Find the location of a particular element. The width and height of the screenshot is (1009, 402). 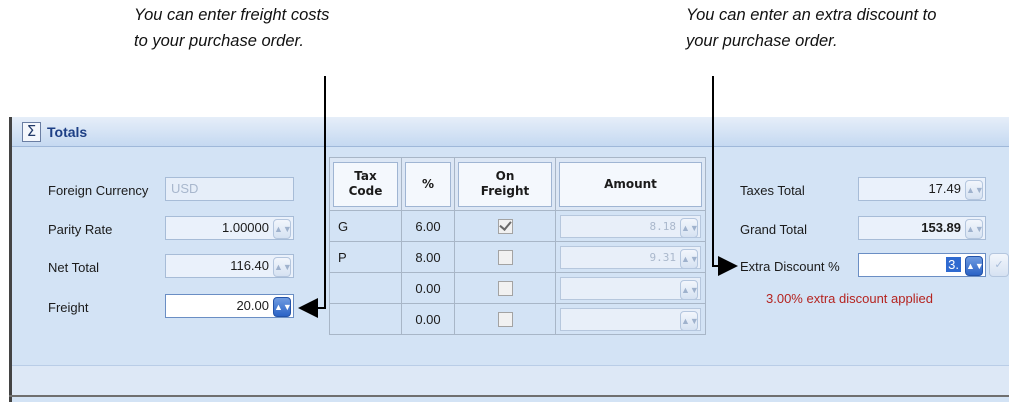

freight-value: 20.00 is located at coordinates (252, 305).